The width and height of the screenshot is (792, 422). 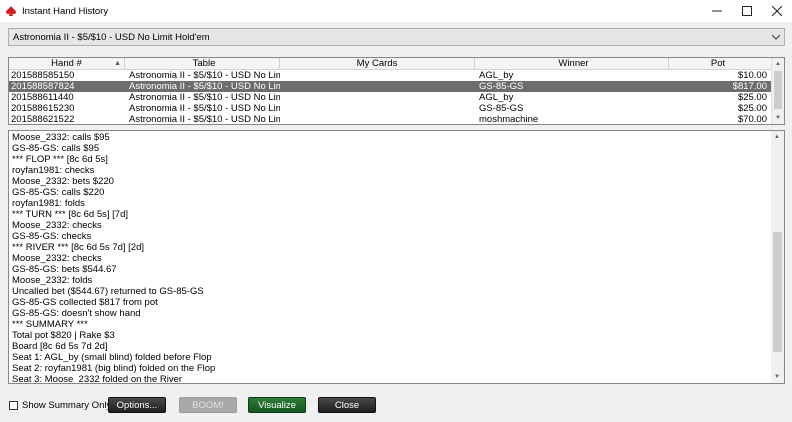 What do you see at coordinates (776, 37) in the screenshot?
I see `chevron-down-icon` at bounding box center [776, 37].